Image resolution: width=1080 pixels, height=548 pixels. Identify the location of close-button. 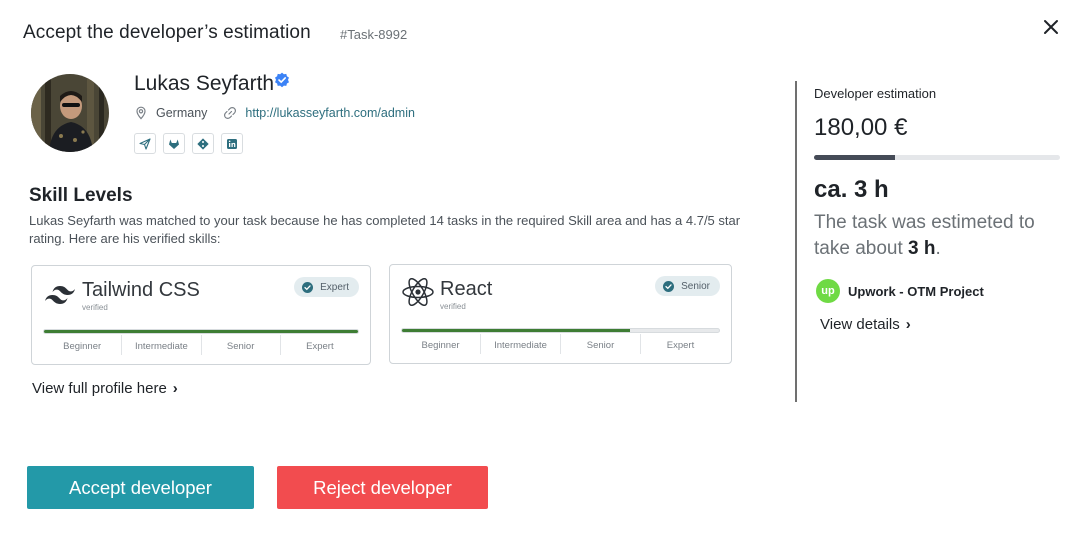
(1051, 27).